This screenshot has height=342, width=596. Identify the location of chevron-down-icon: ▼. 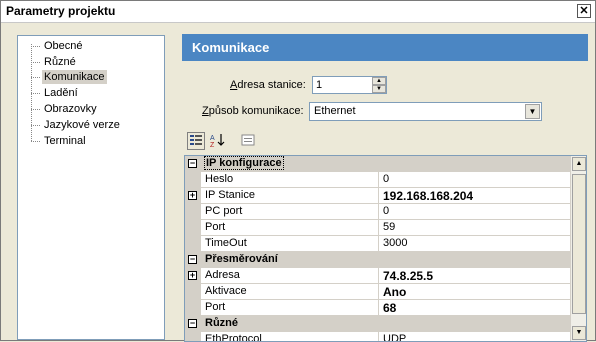
(532, 111).